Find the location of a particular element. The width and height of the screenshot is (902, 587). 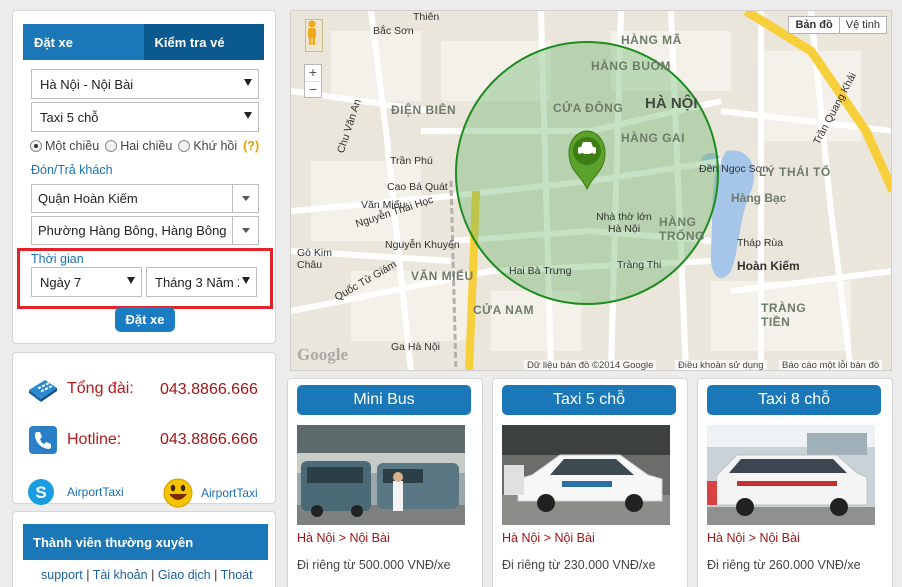

link-account: Tài khoản is located at coordinates (120, 575).